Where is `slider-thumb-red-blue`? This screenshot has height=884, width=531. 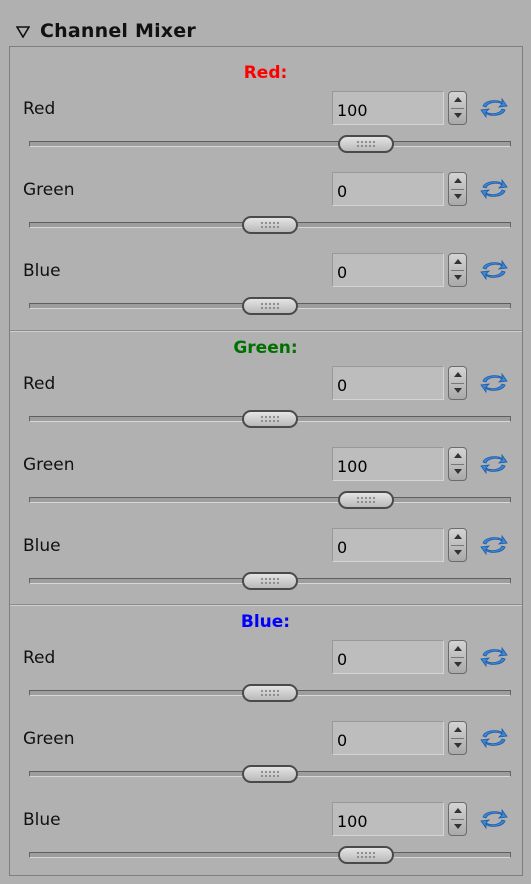 slider-thumb-red-blue is located at coordinates (270, 306).